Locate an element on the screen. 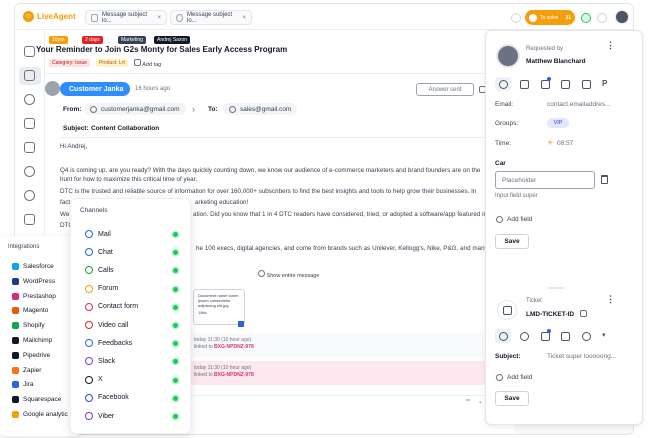  integration-item: Magento is located at coordinates (30, 311).